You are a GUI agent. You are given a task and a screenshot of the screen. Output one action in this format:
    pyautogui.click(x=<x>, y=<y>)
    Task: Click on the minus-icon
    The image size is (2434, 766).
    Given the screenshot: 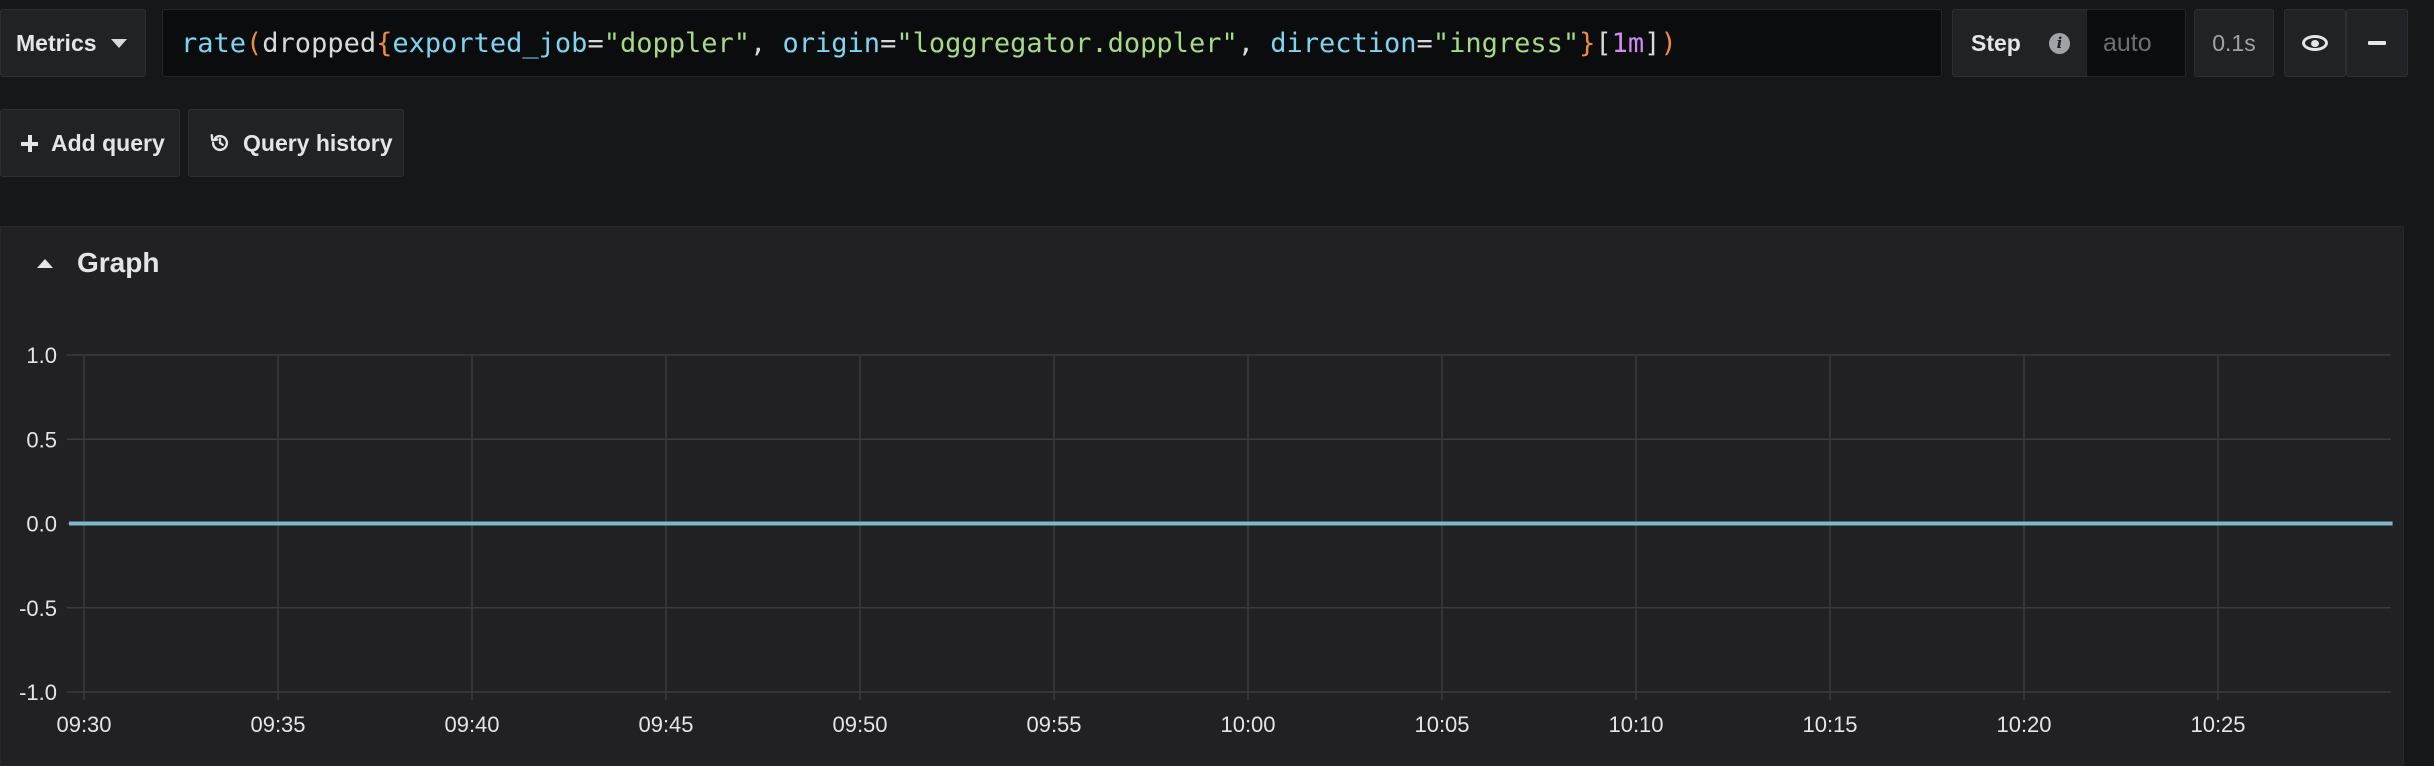 What is the action you would take?
    pyautogui.click(x=2377, y=43)
    